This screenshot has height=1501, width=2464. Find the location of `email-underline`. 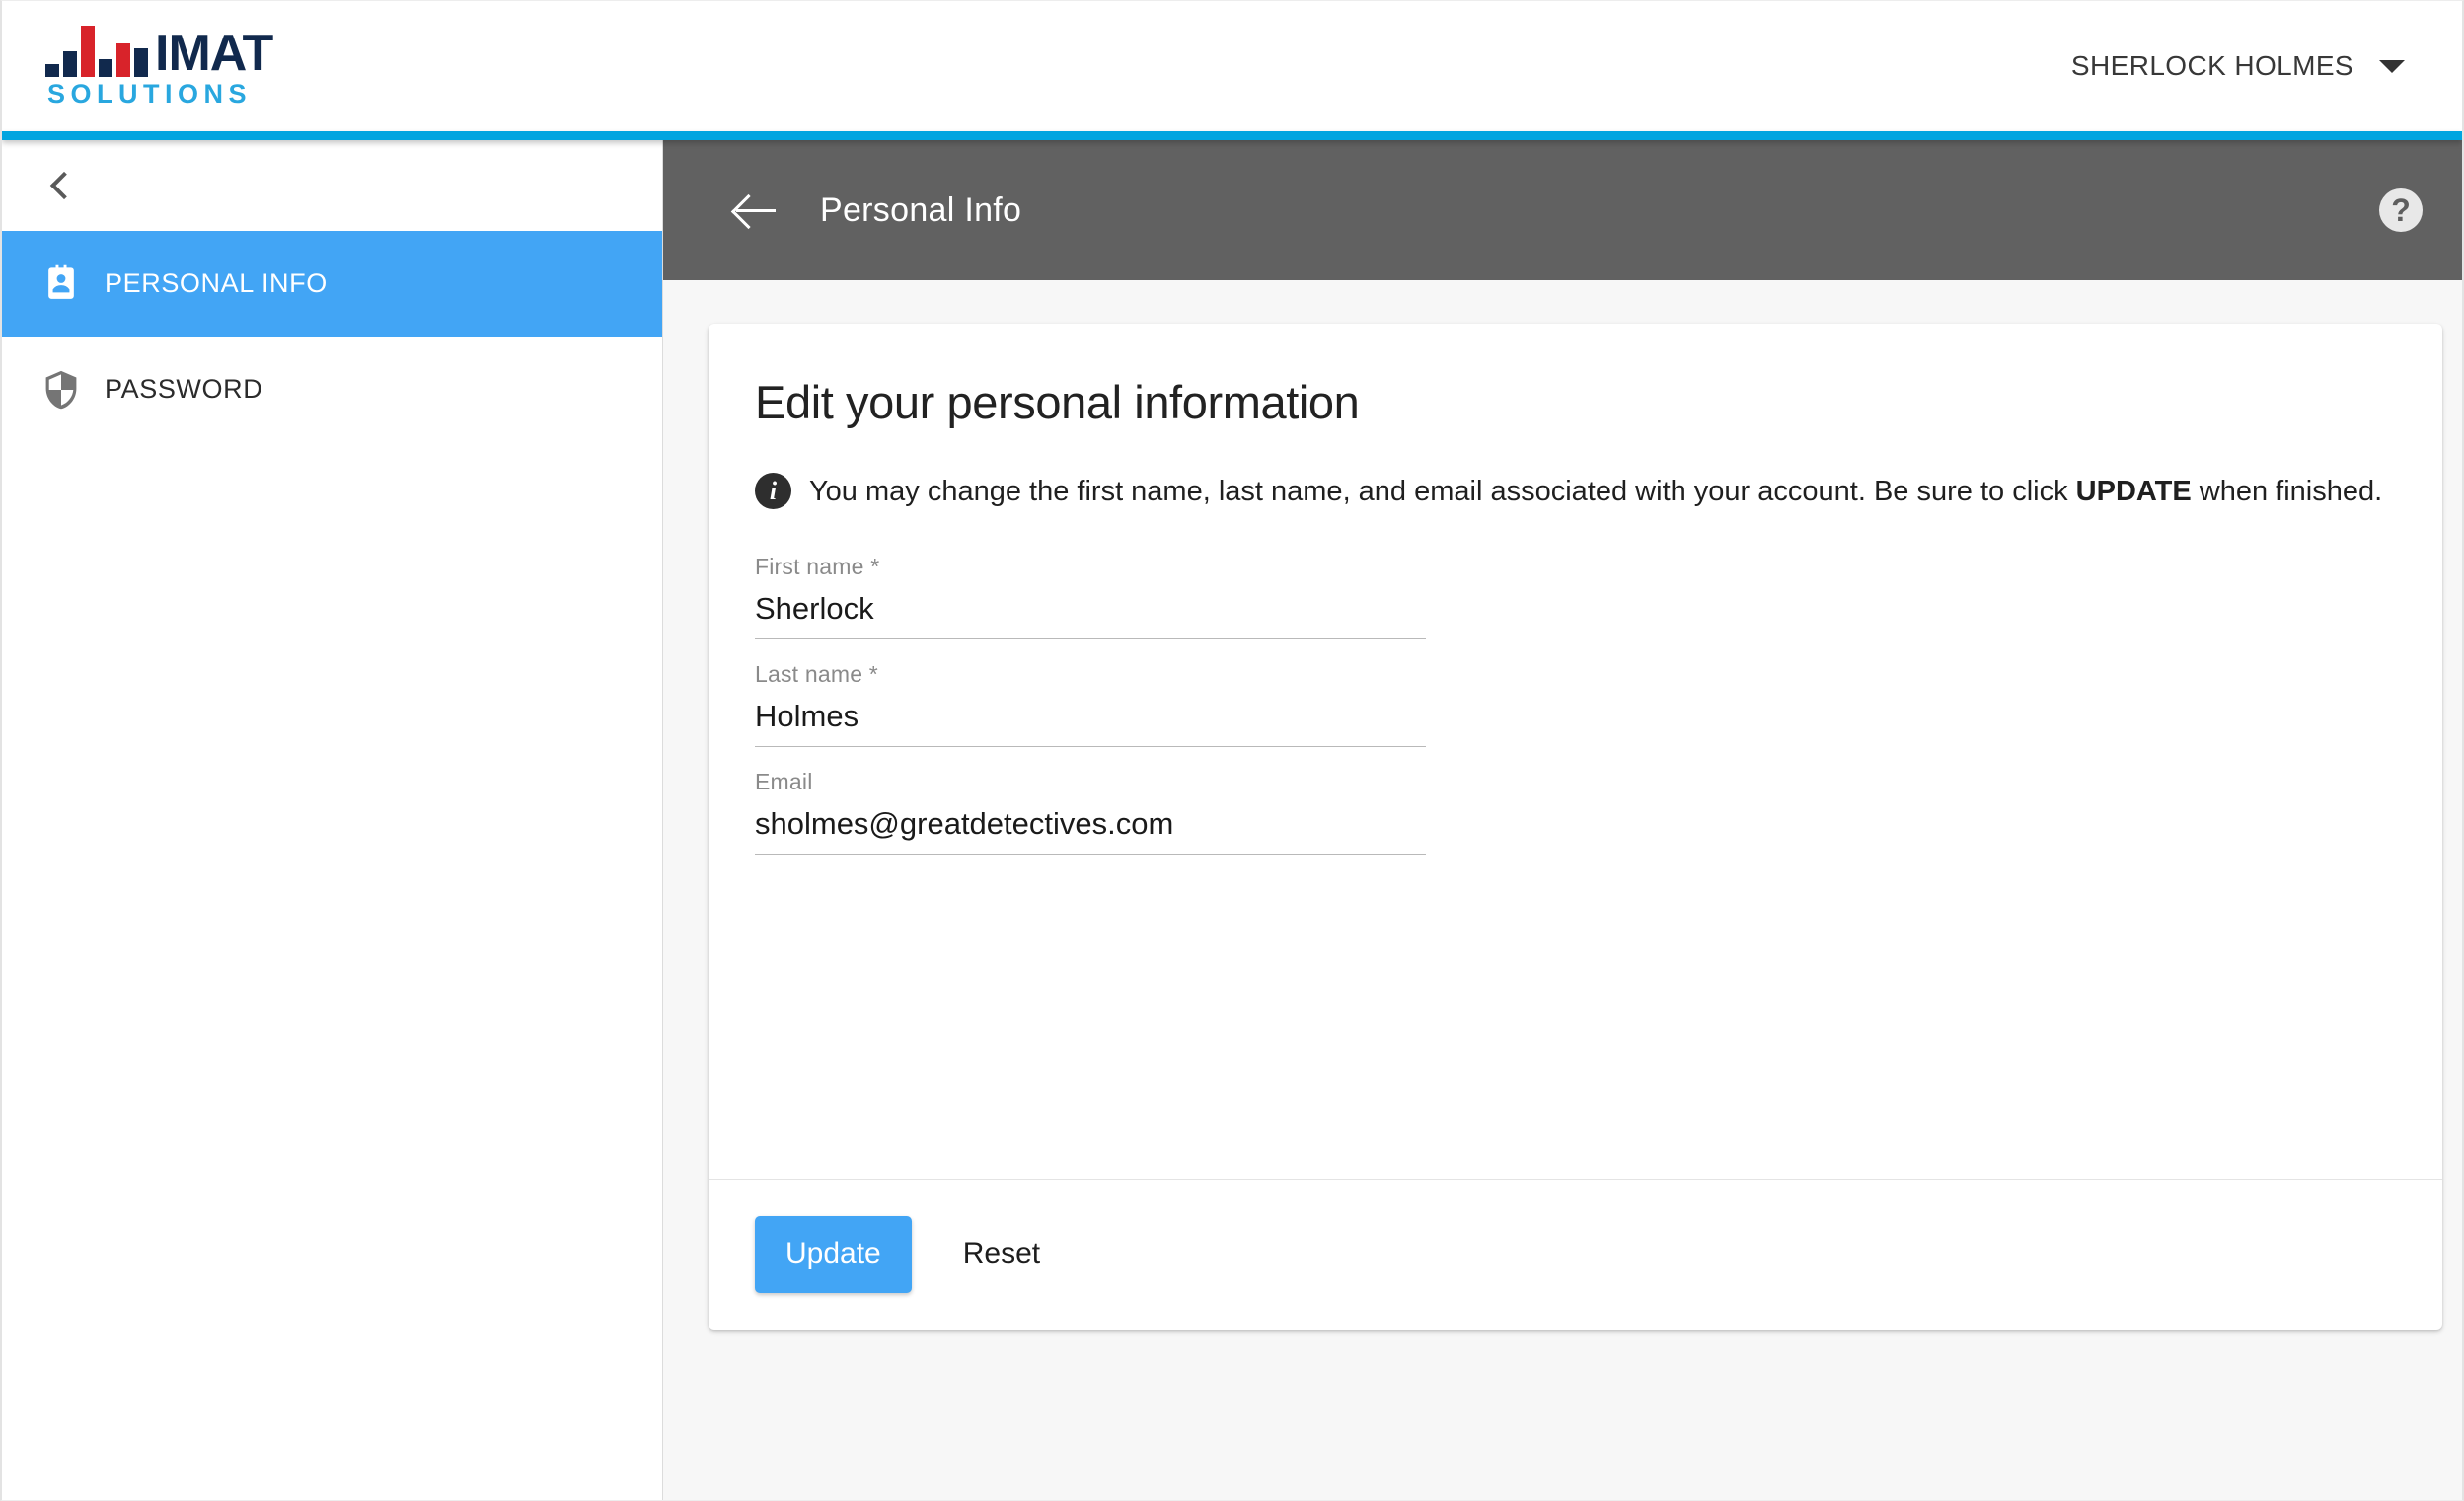

email-underline is located at coordinates (1090, 830).